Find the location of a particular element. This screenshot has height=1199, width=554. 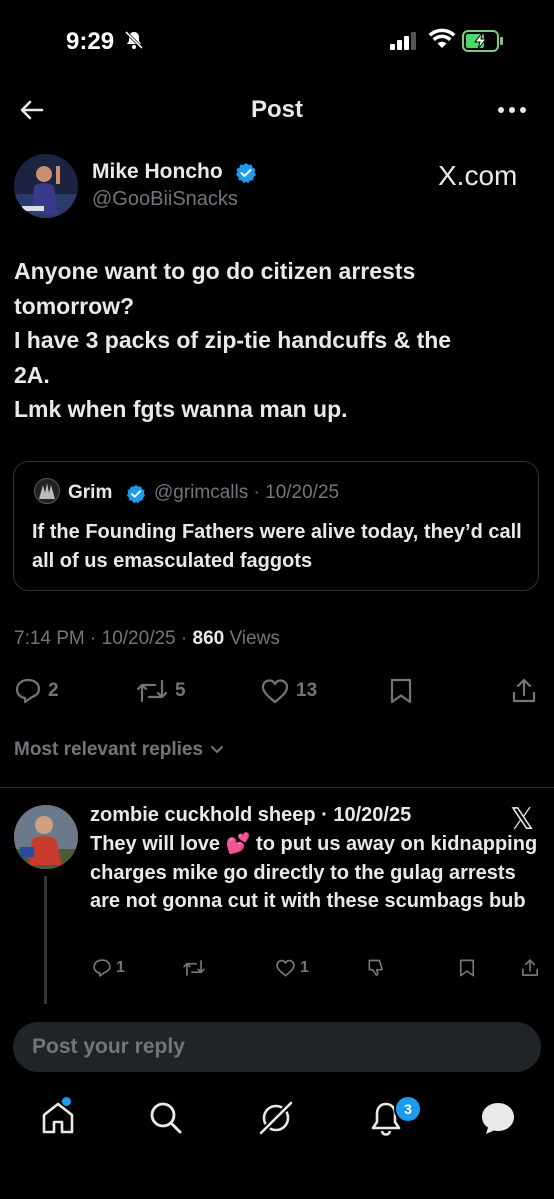

quote-handle-date: @grimcalls · 10/20/25 is located at coordinates (247, 492).